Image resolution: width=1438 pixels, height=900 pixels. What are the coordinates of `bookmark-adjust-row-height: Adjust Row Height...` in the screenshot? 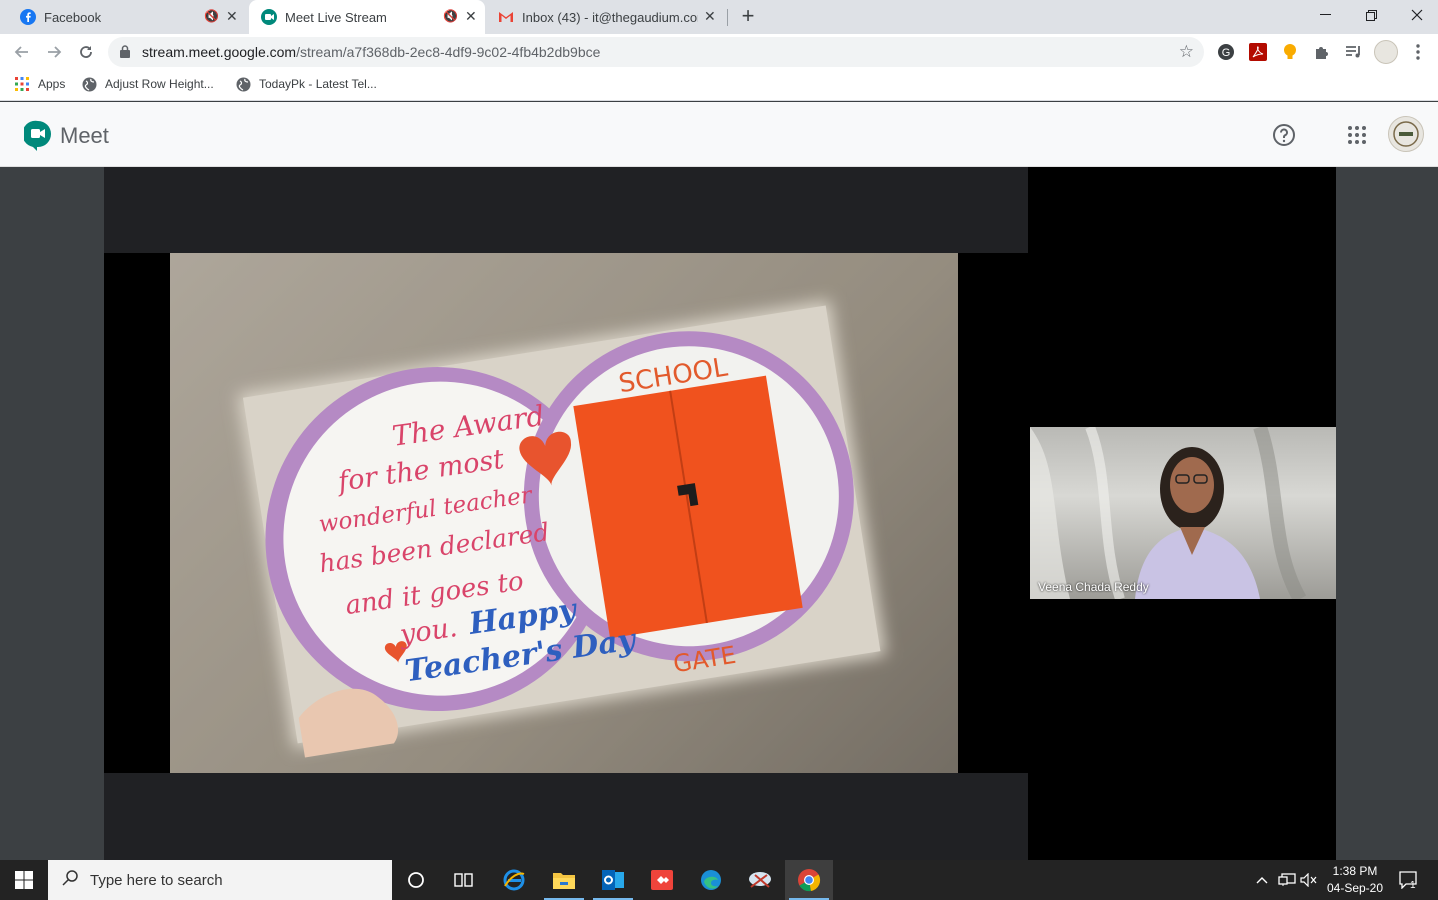 It's located at (147, 84).